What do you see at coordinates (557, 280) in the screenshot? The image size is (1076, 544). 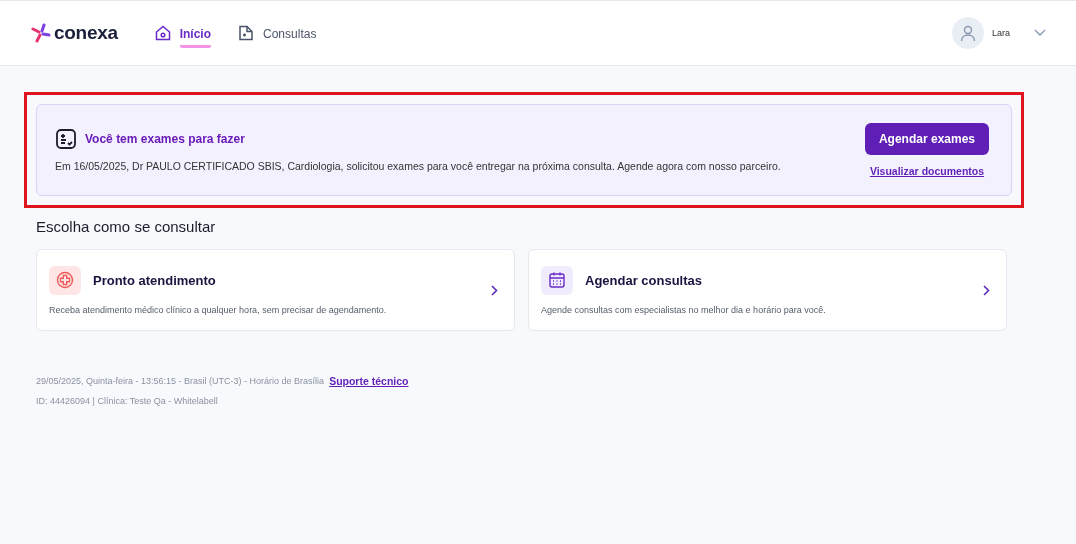 I see `calendar-icon` at bounding box center [557, 280].